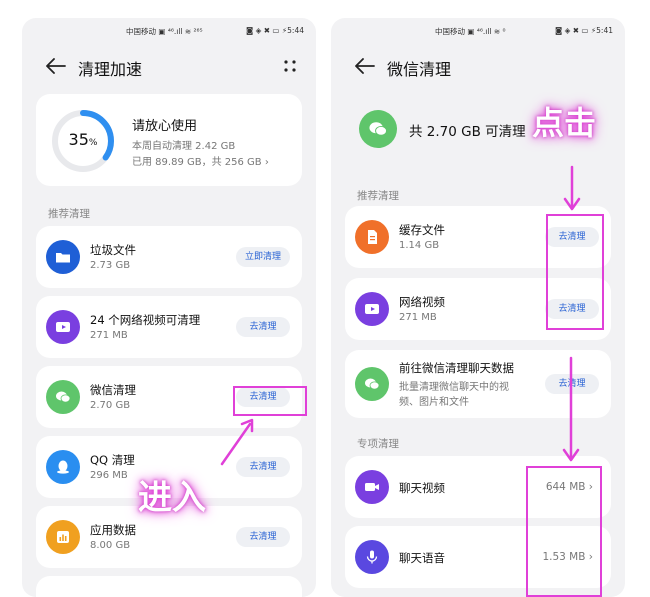 This screenshot has height=597, width=650. I want to click on camera-icon, so click(372, 487).